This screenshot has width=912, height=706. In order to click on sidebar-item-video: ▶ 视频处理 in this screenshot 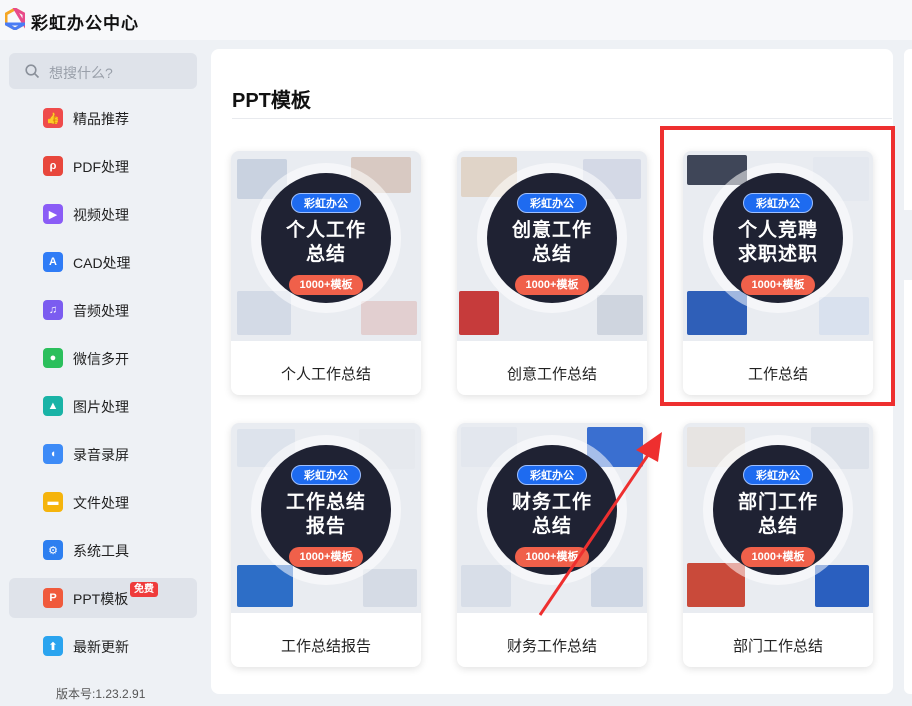, I will do `click(103, 214)`.